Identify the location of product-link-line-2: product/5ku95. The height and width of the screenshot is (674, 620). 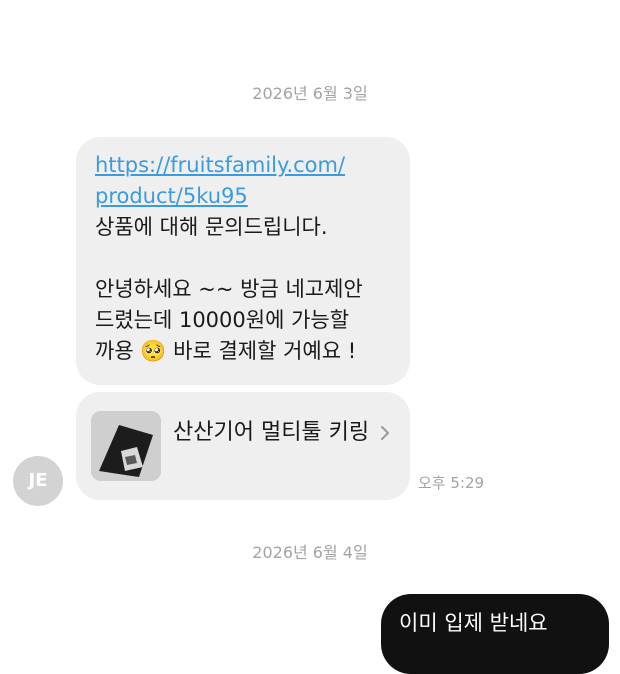
(171, 196).